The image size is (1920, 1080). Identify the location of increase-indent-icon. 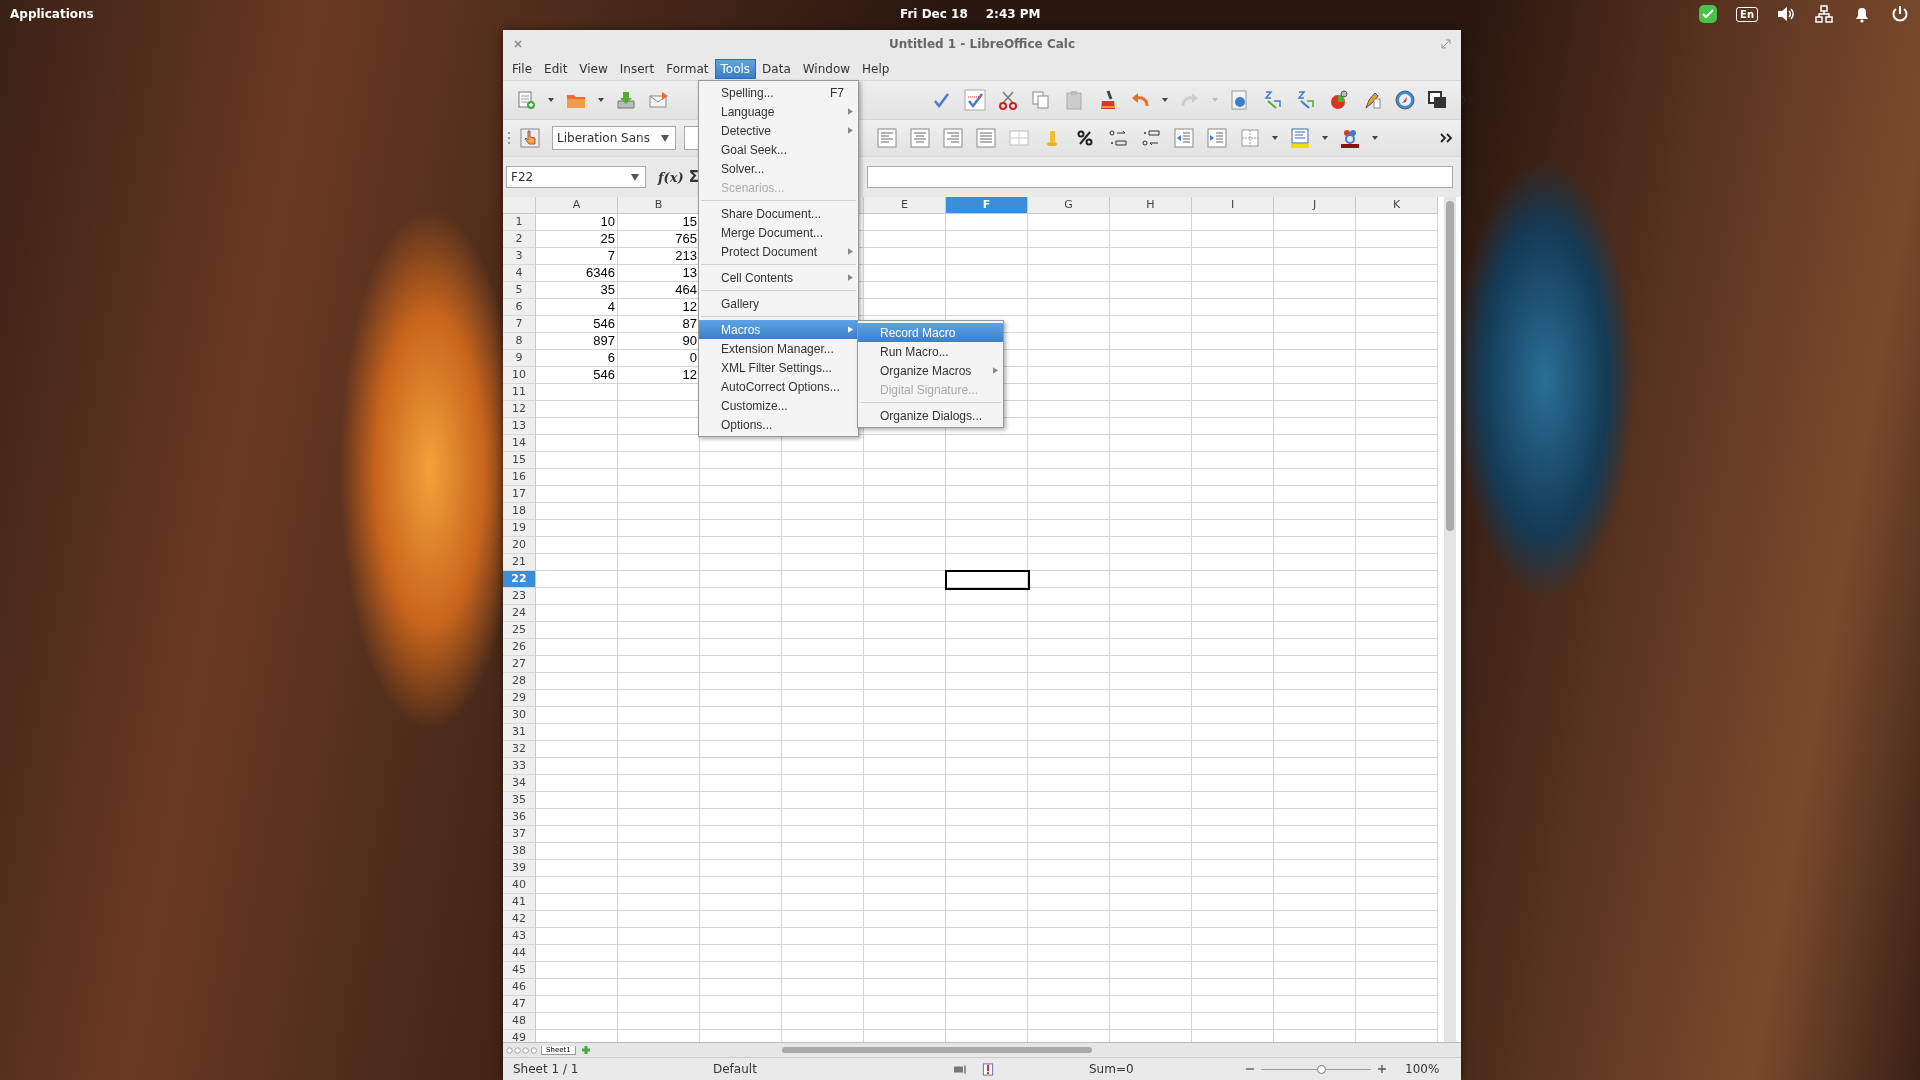
(1217, 138).